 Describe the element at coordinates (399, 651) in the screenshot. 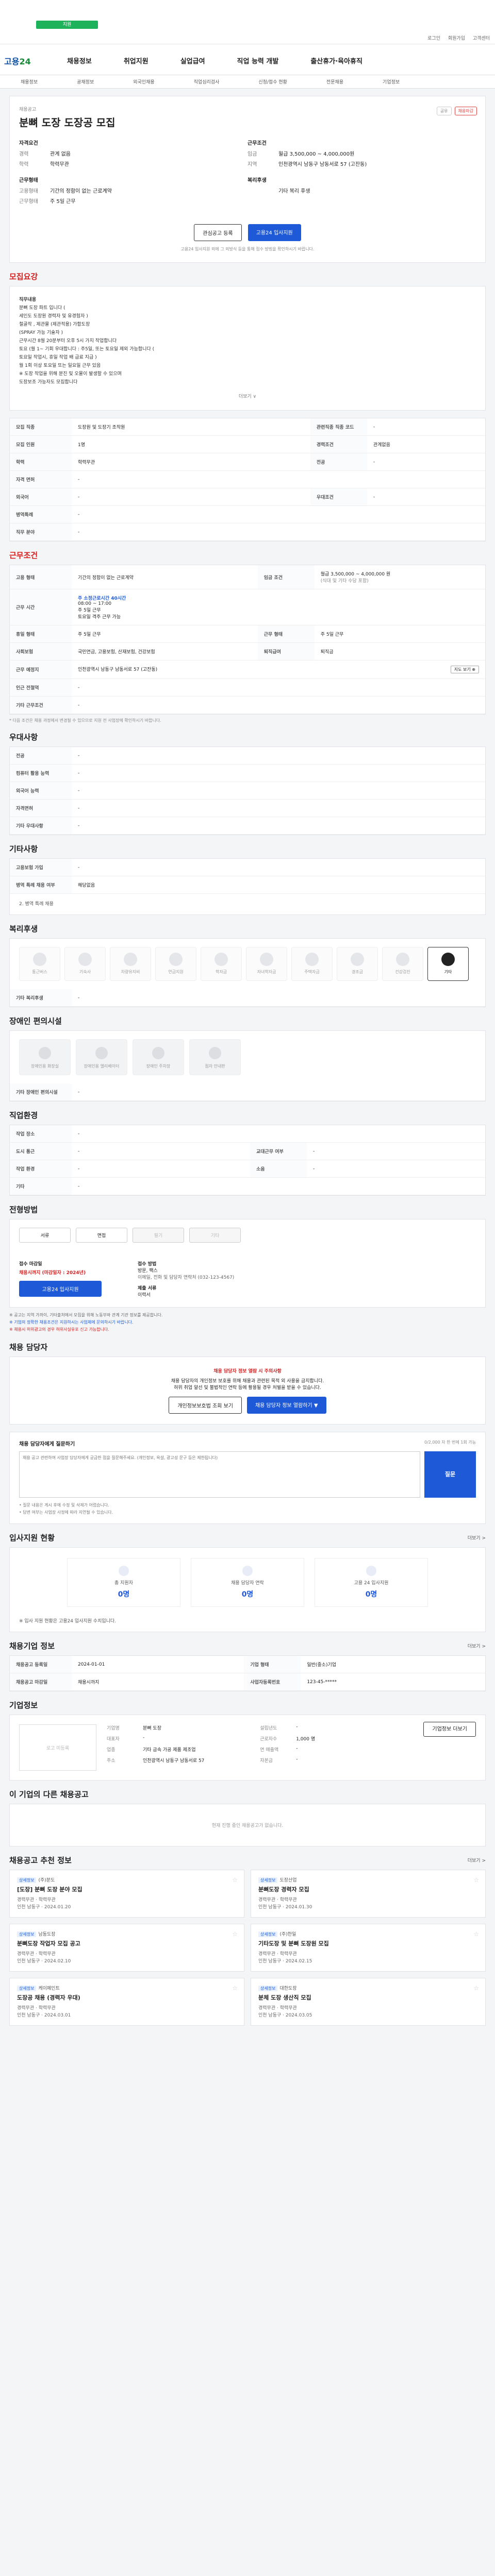

I see `field-value: 퇴직금` at that location.